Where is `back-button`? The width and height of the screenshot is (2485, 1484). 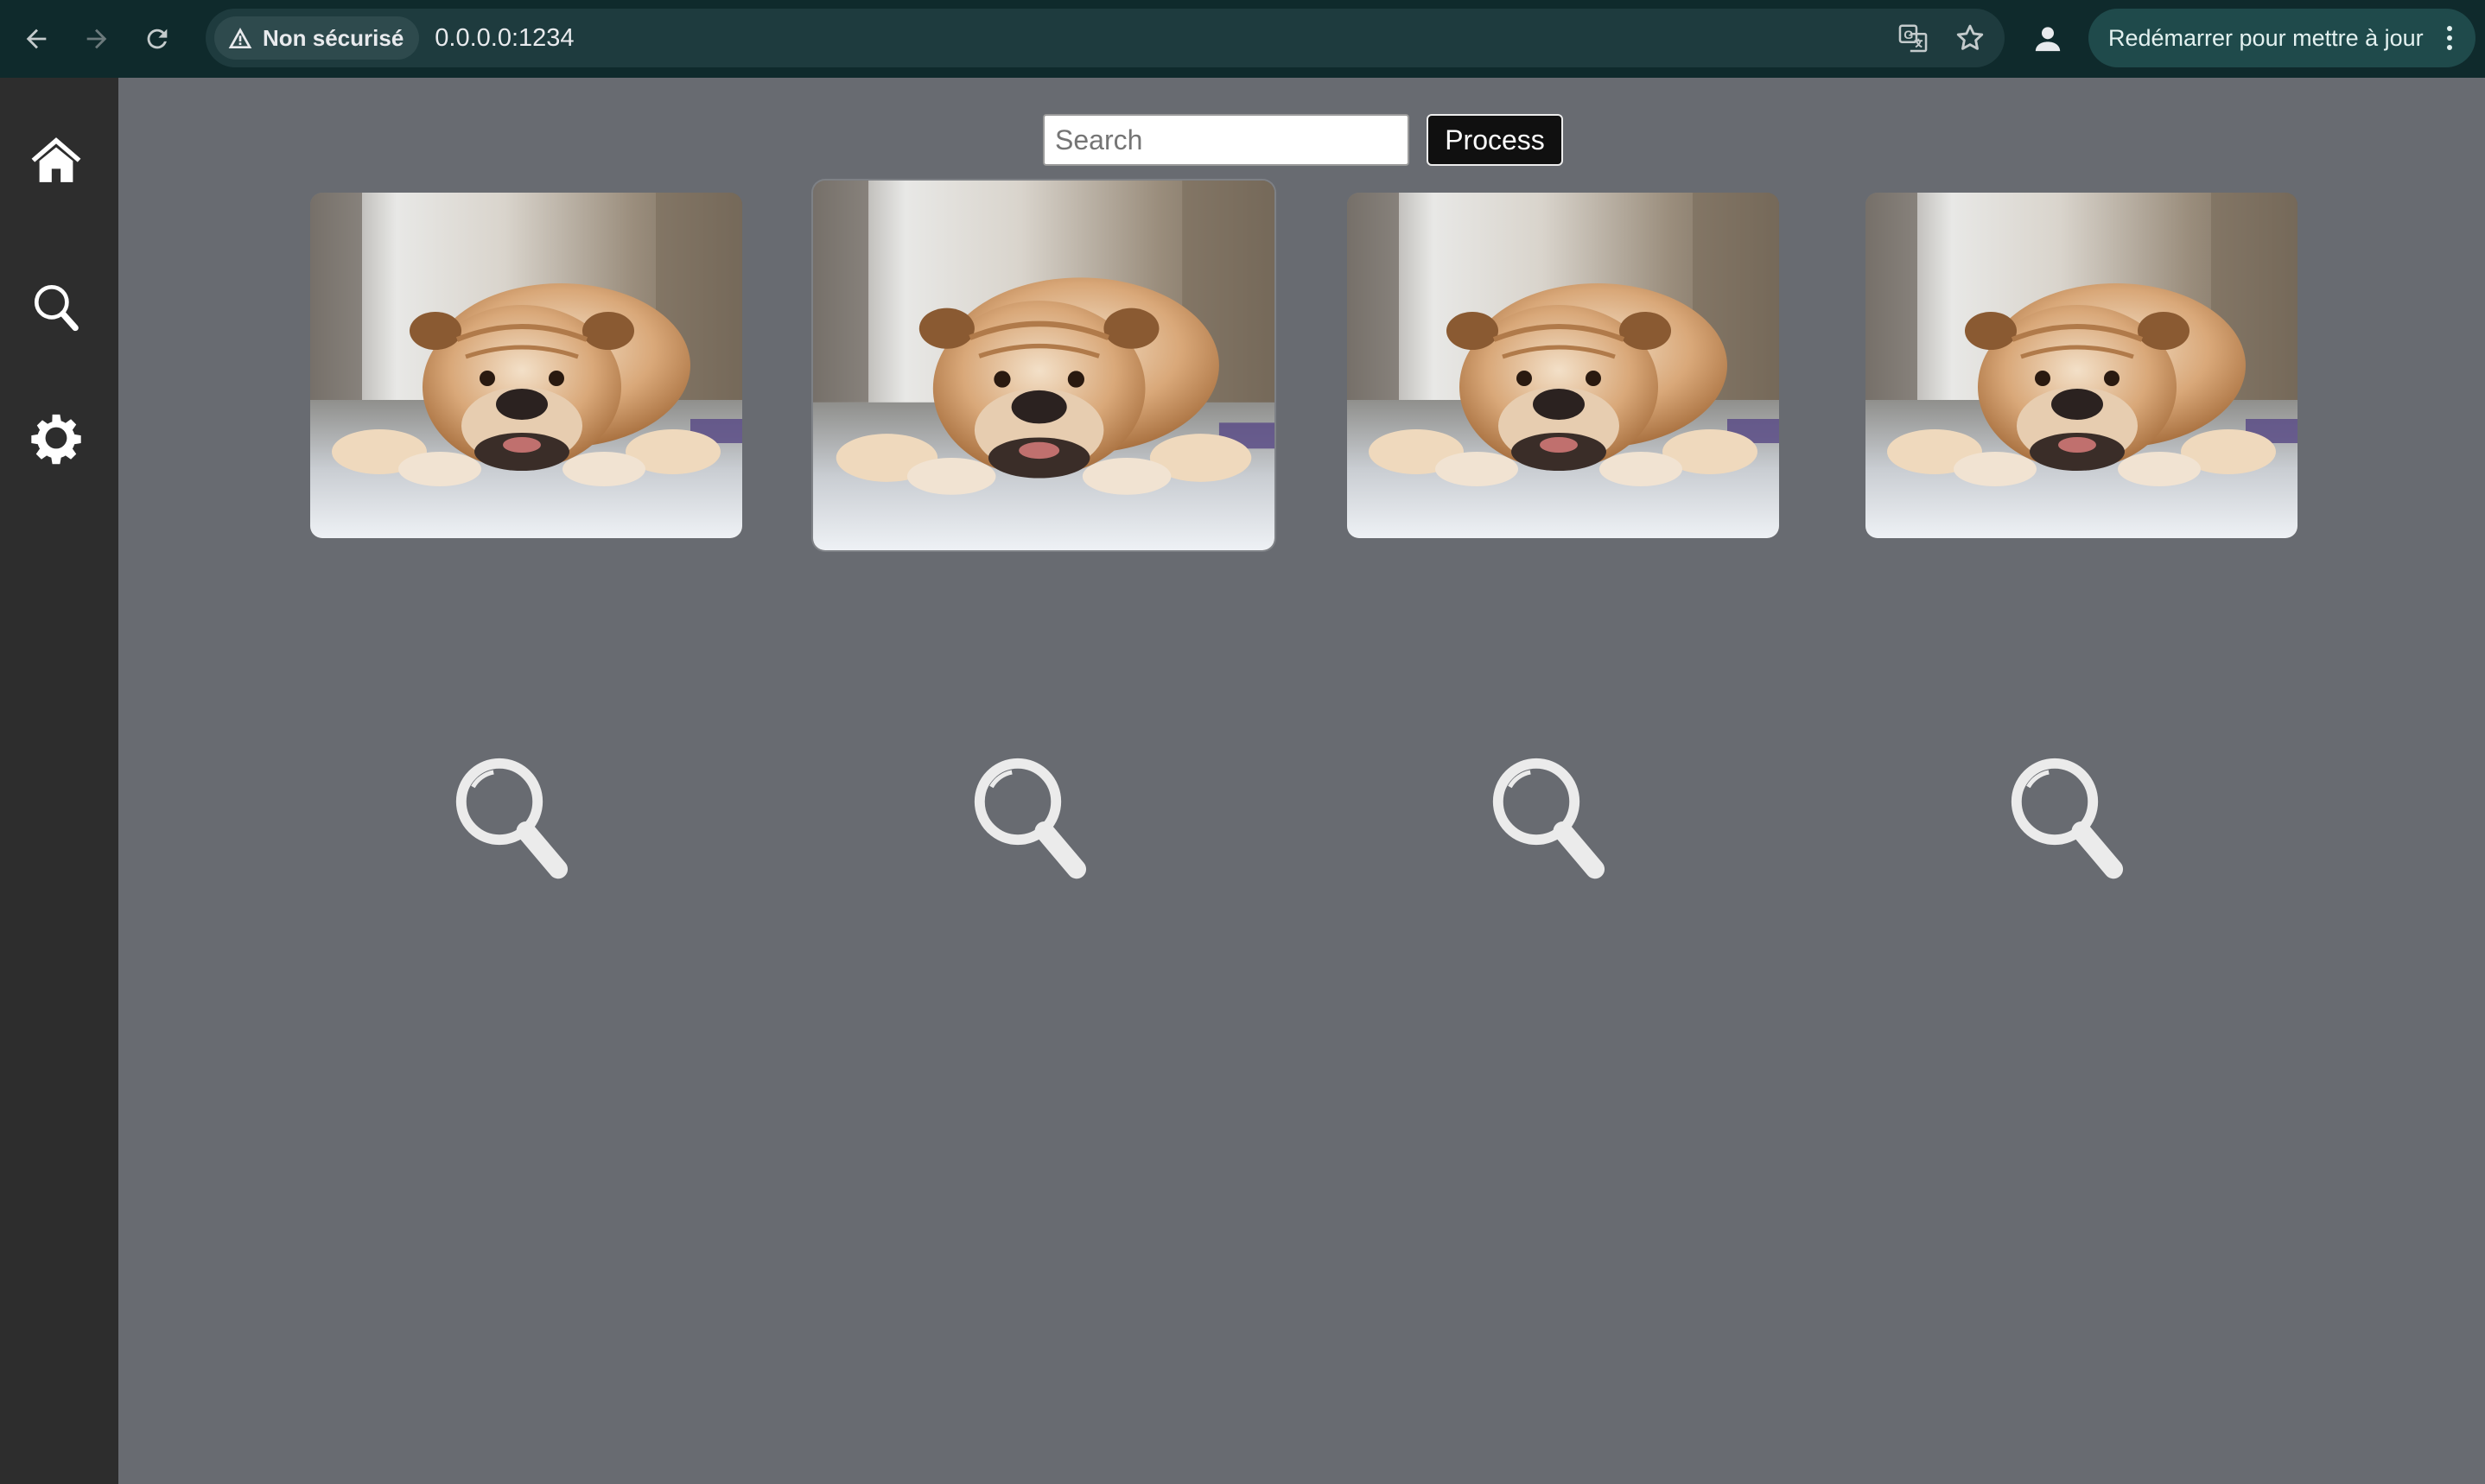
back-button is located at coordinates (36, 39).